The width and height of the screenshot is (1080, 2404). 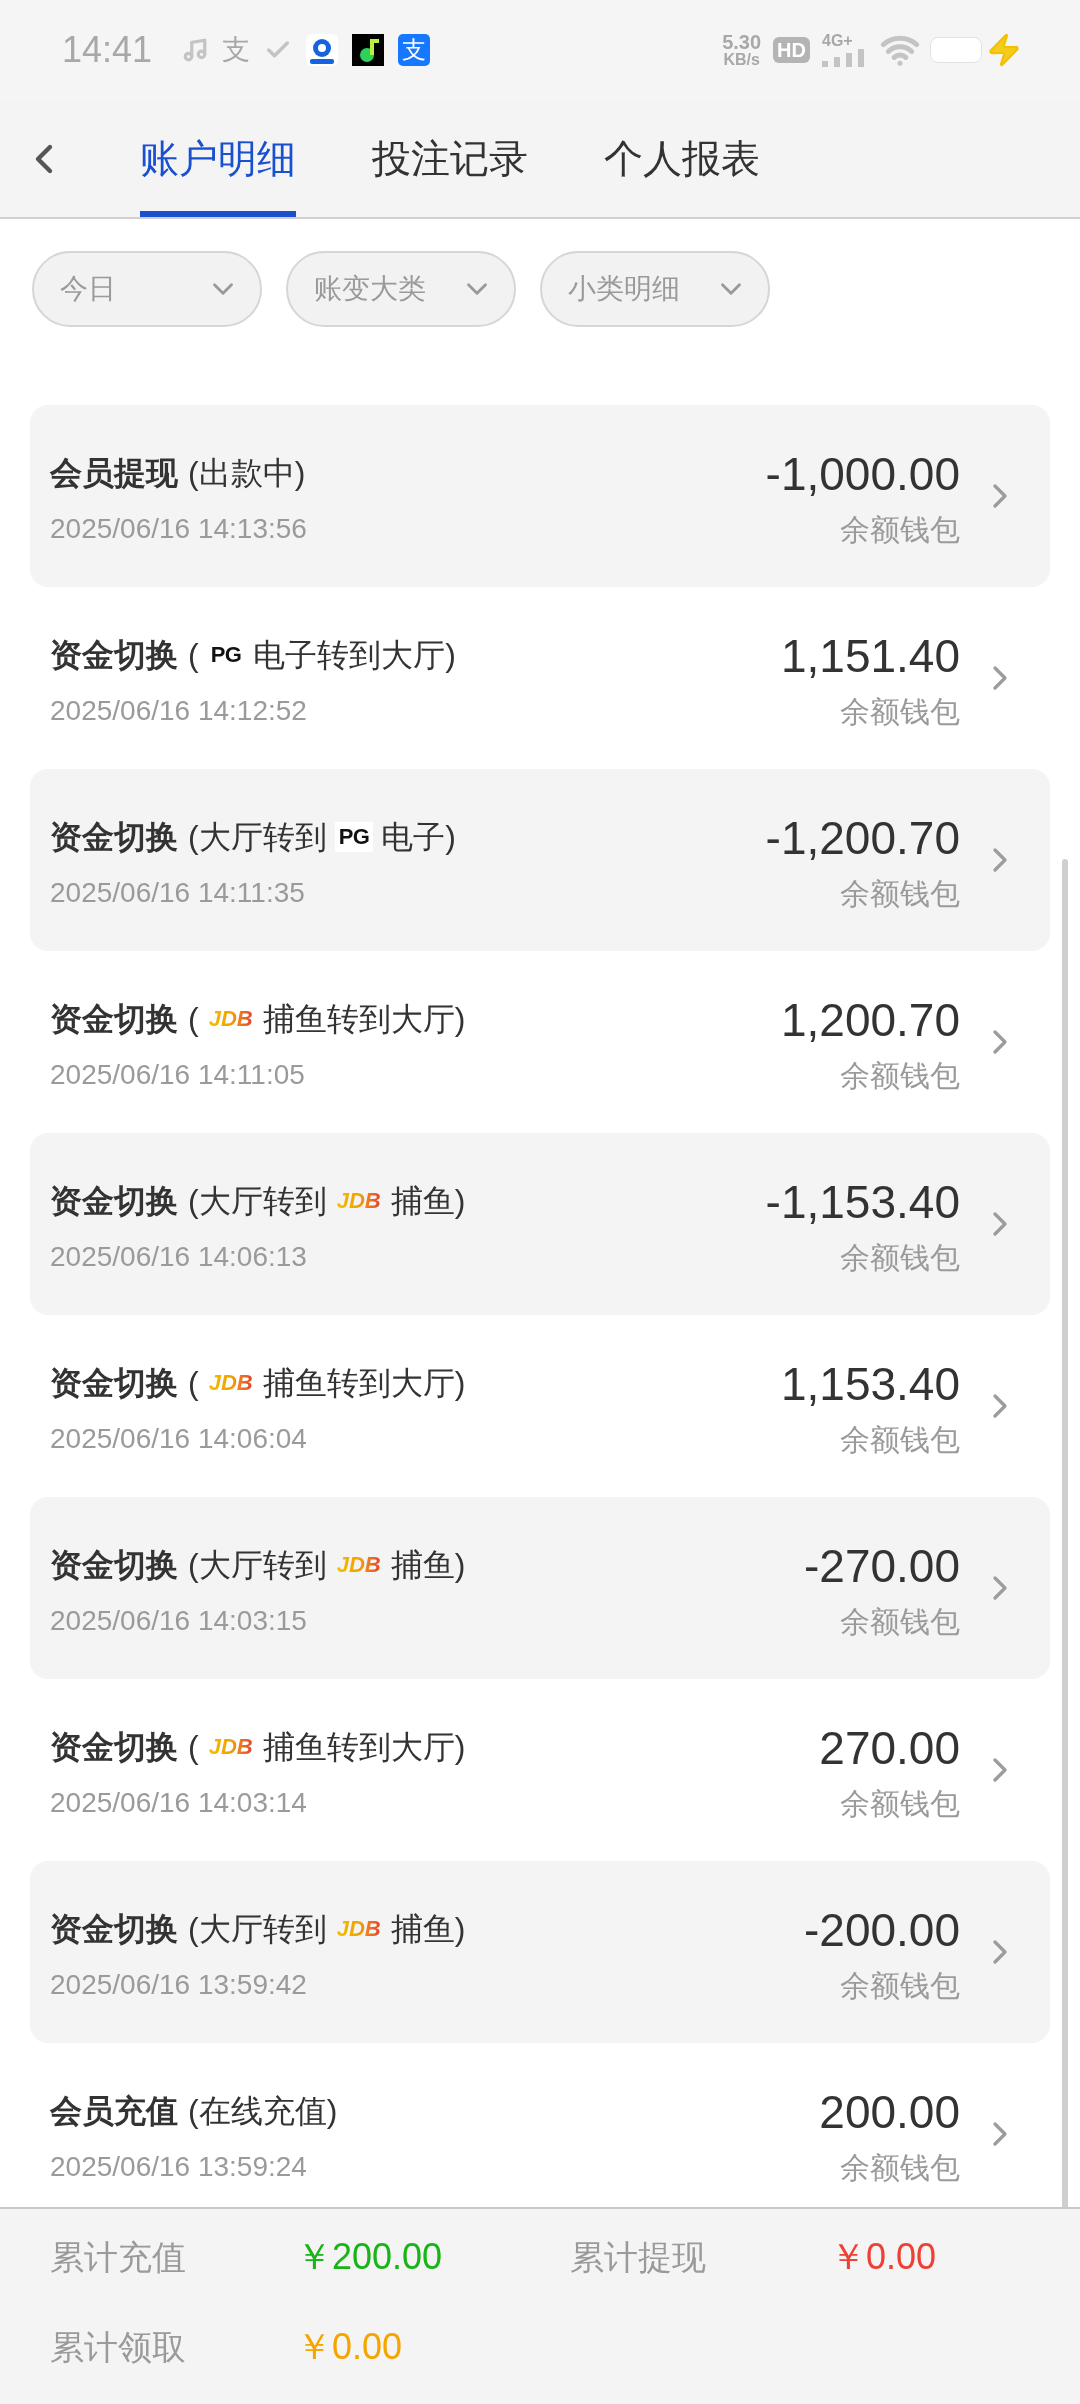 I want to click on signal-icon, so click(x=844, y=58).